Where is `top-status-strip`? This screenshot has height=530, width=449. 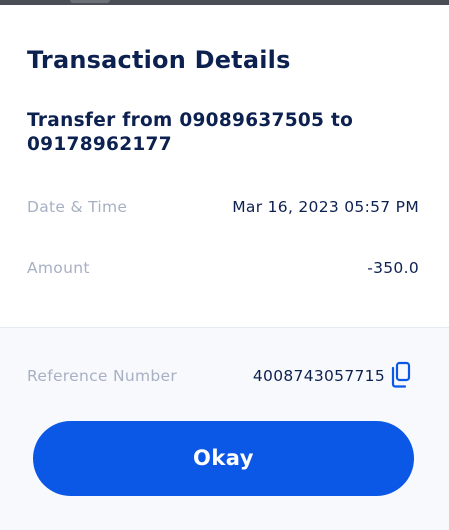
top-status-strip is located at coordinates (224, 2).